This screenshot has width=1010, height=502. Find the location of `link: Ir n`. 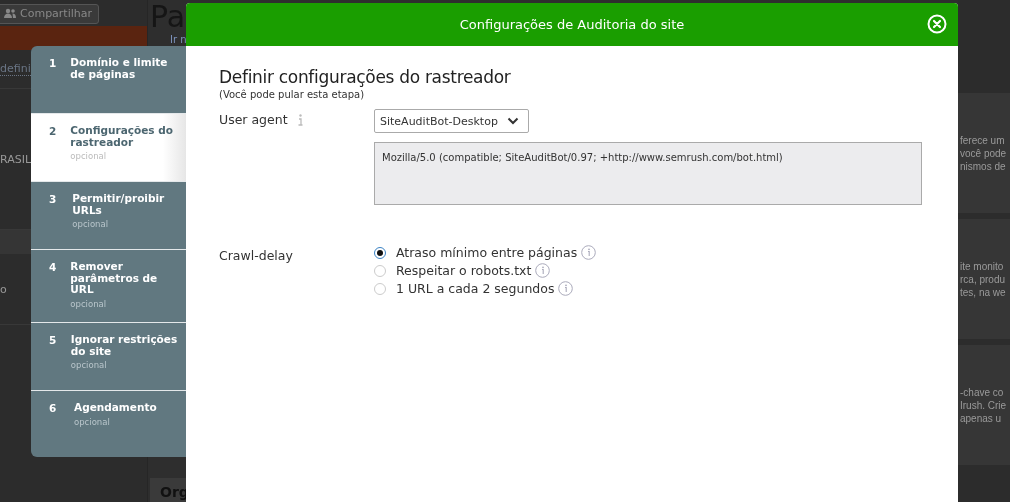

link: Ir n is located at coordinates (178, 39).